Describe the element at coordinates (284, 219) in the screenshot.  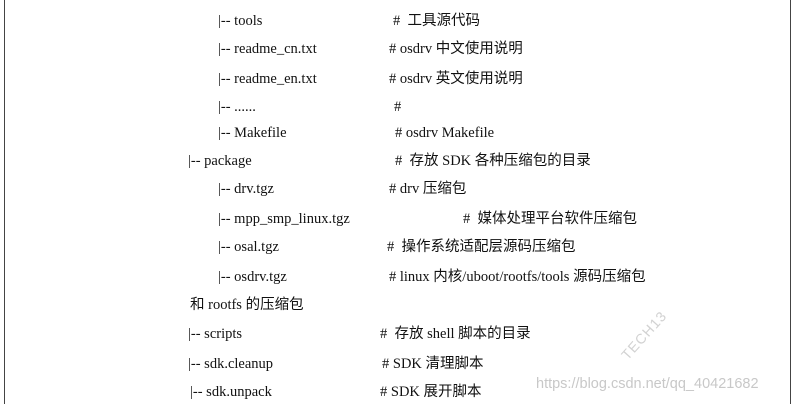
I see `tree-entry-mpp-smp-linux-tgz: |-- mpp_smp_linux.tgz` at that location.